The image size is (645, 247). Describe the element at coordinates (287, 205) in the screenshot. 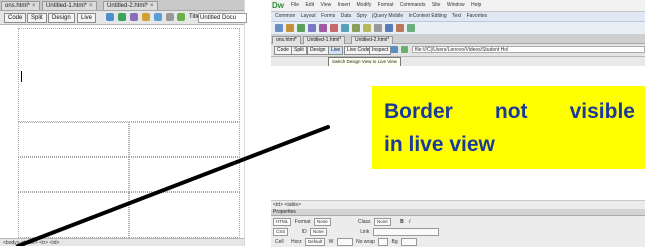

I see `tag-selector: <td> <table>` at that location.